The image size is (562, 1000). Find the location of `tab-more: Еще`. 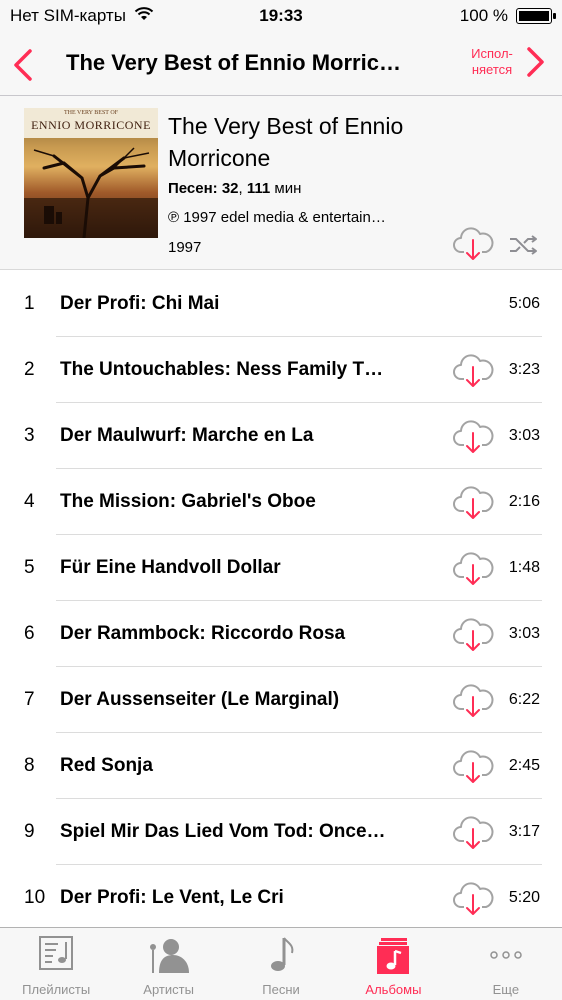

tab-more: Еще is located at coordinates (506, 964).